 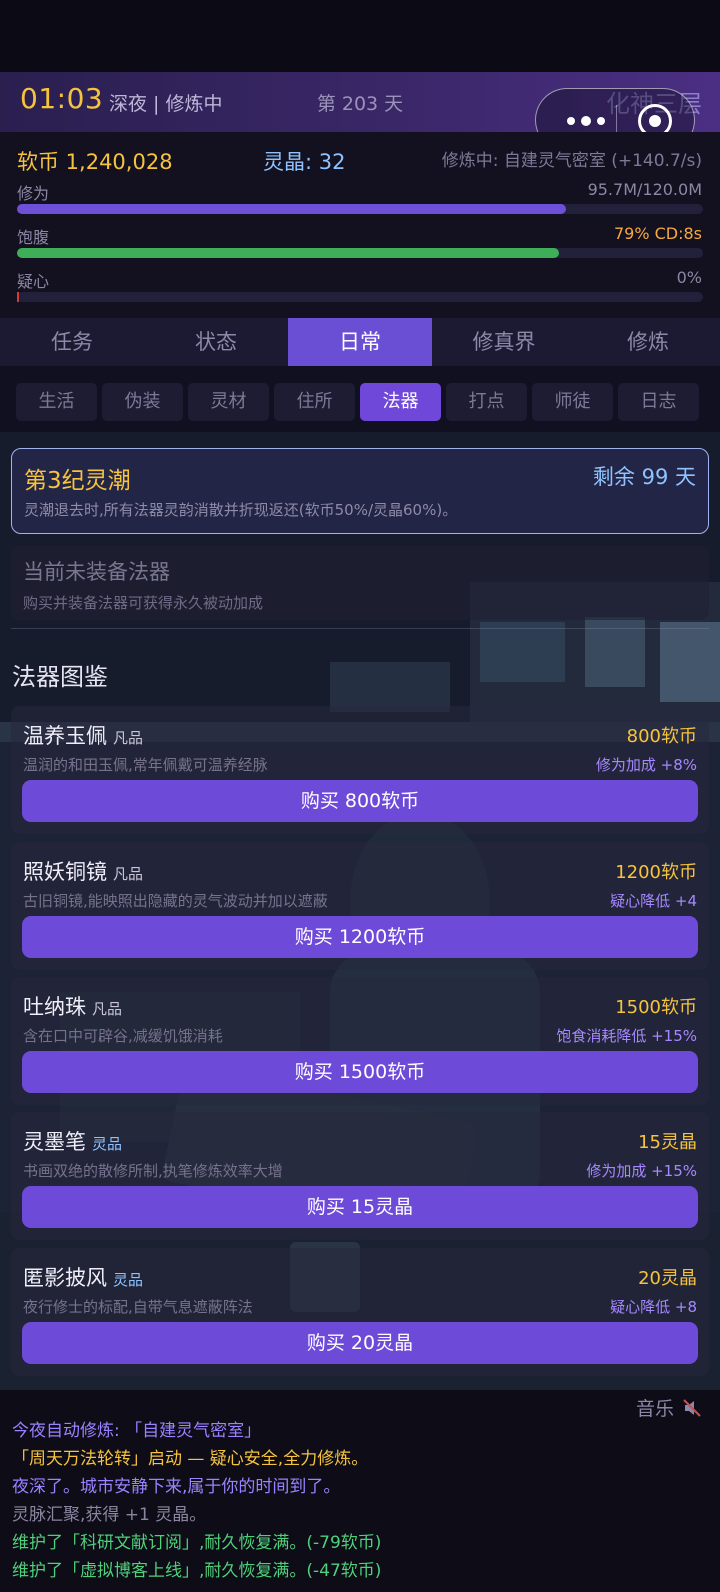 What do you see at coordinates (504, 342) in the screenshot?
I see `tab-cultivation-world: 修真界` at bounding box center [504, 342].